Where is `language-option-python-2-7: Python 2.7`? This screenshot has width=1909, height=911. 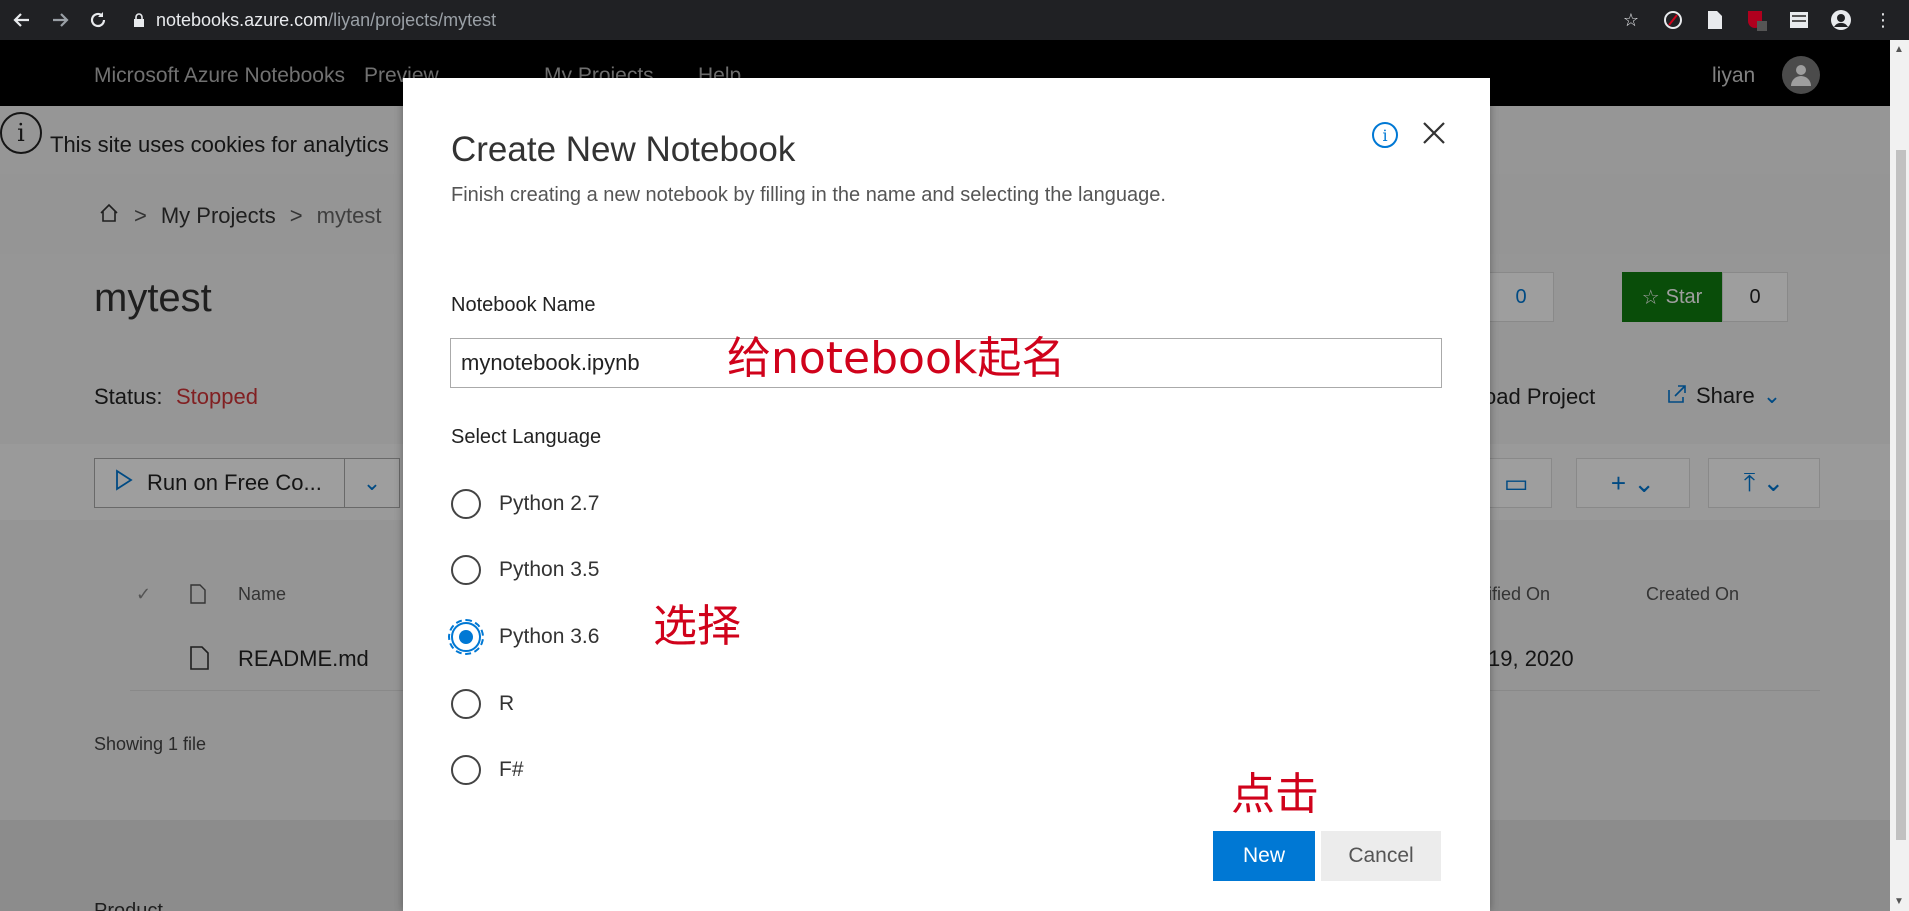
language-option-python-2-7: Python 2.7 is located at coordinates (525, 504).